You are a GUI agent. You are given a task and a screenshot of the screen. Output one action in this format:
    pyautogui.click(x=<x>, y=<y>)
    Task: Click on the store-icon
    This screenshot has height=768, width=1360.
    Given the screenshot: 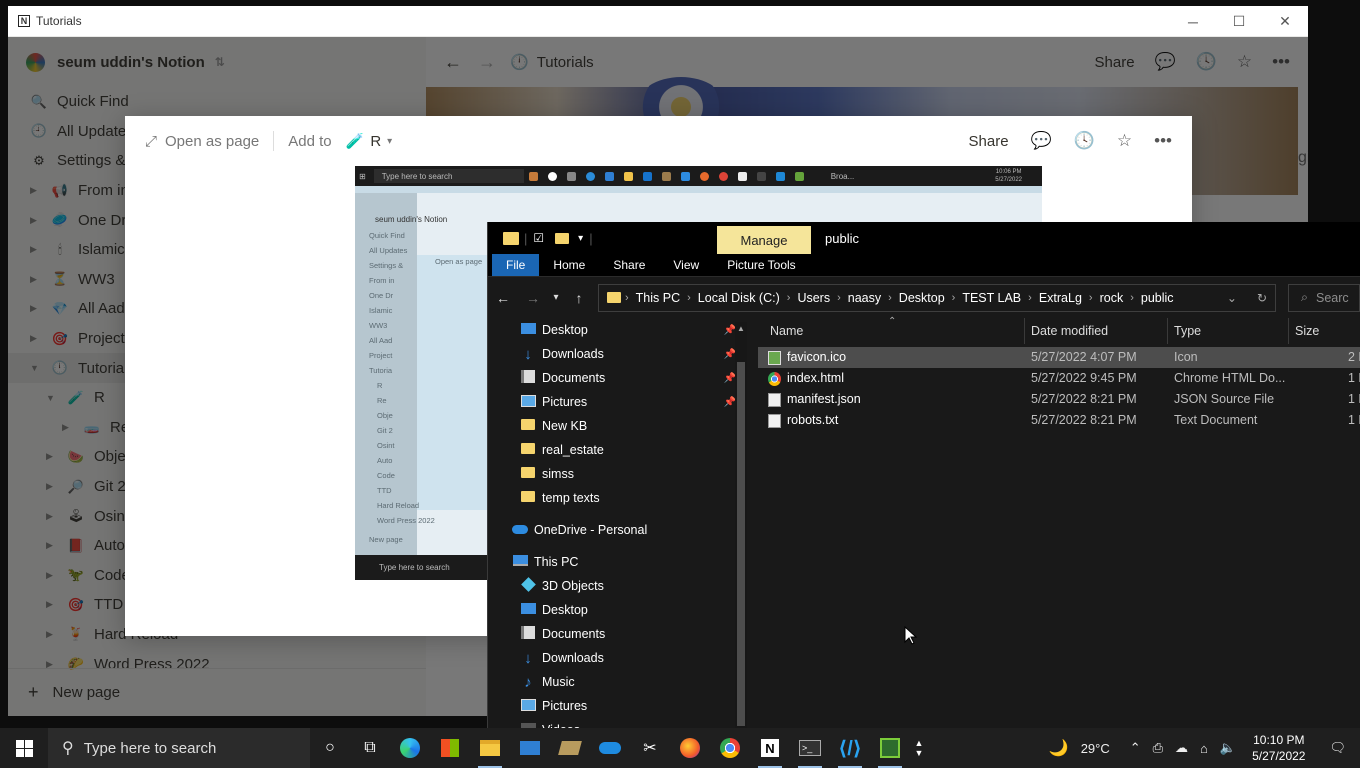 What is the action you would take?
    pyautogui.click(x=450, y=748)
    